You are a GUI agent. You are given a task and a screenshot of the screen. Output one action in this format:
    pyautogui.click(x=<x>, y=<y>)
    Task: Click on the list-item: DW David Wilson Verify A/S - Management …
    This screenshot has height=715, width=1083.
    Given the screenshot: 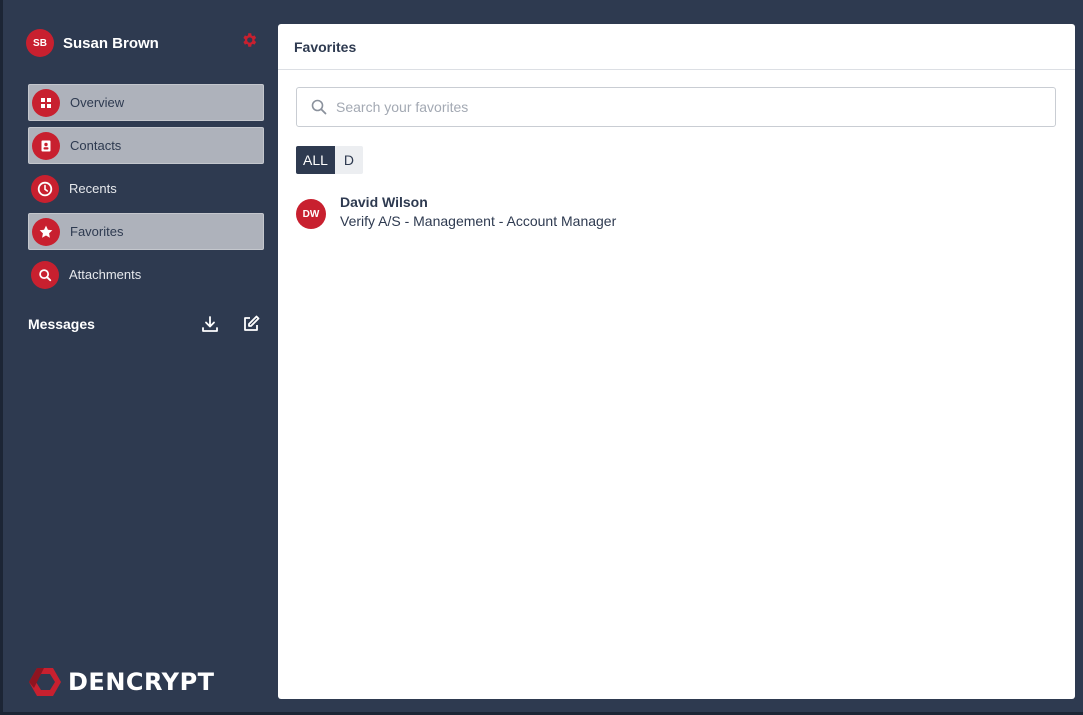 What is the action you would take?
    pyautogui.click(x=546, y=216)
    